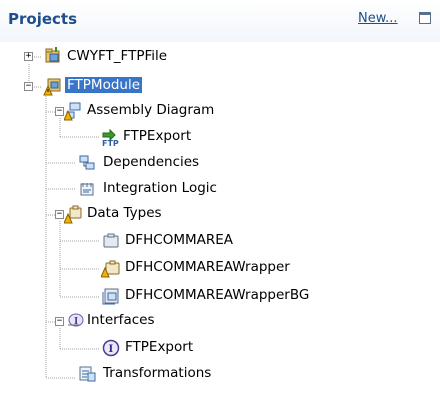 This screenshot has width=440, height=409. Describe the element at coordinates (87, 374) in the screenshot. I see `transformations-icon` at that location.